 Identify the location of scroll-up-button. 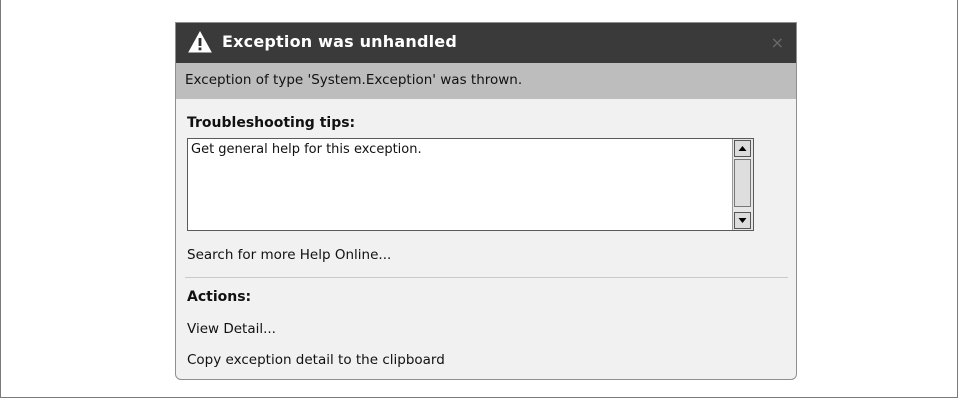
(742, 148).